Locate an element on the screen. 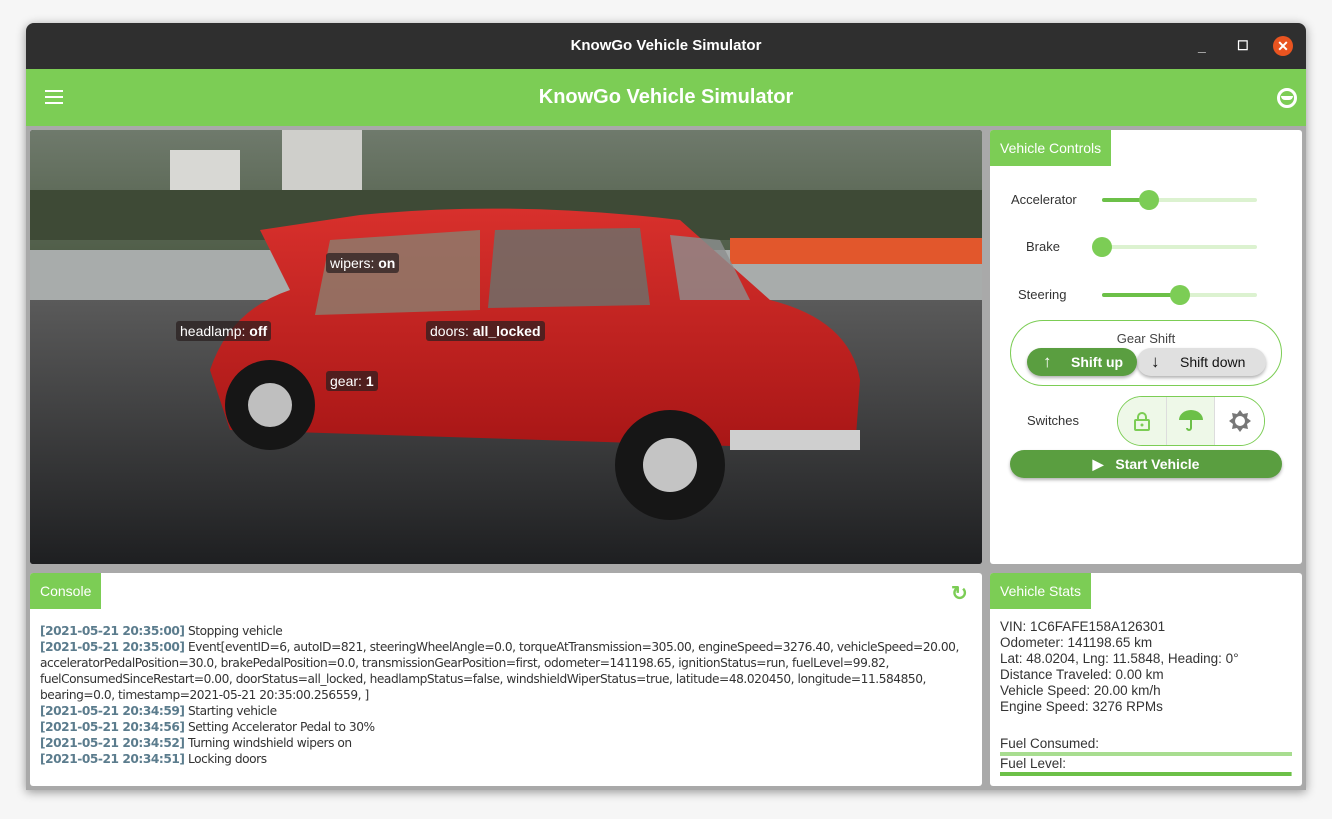 The width and height of the screenshot is (1332, 819). doors-value: all_locked is located at coordinates (506, 331).